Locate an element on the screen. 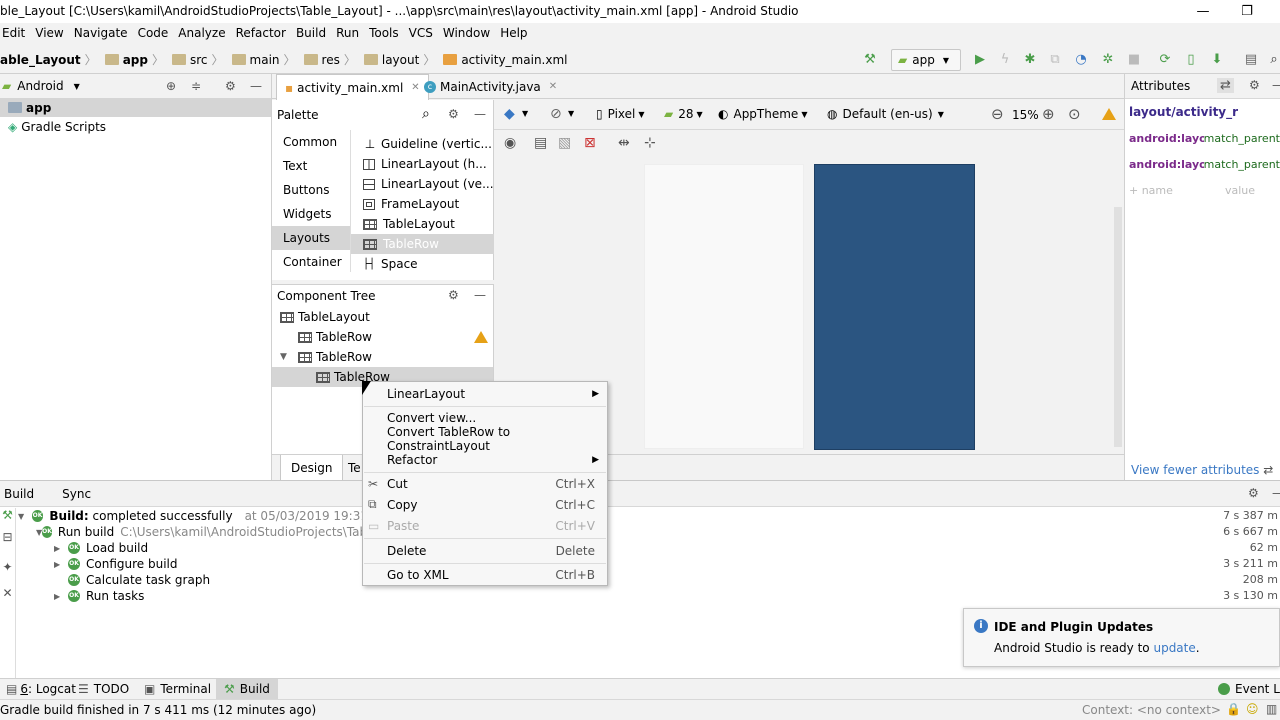 The height and width of the screenshot is (720, 1280). breadcrumb-app: app 〉 is located at coordinates (136, 60).